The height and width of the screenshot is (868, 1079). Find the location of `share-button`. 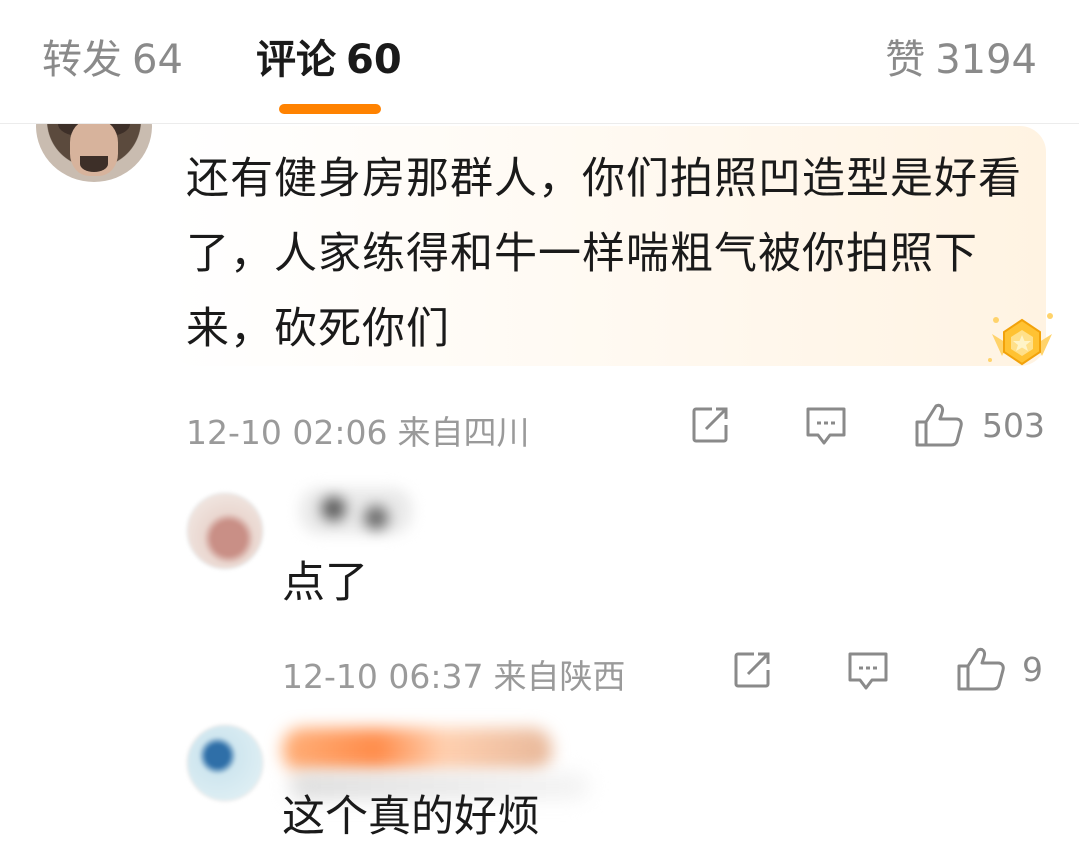

share-button is located at coordinates (711, 425).